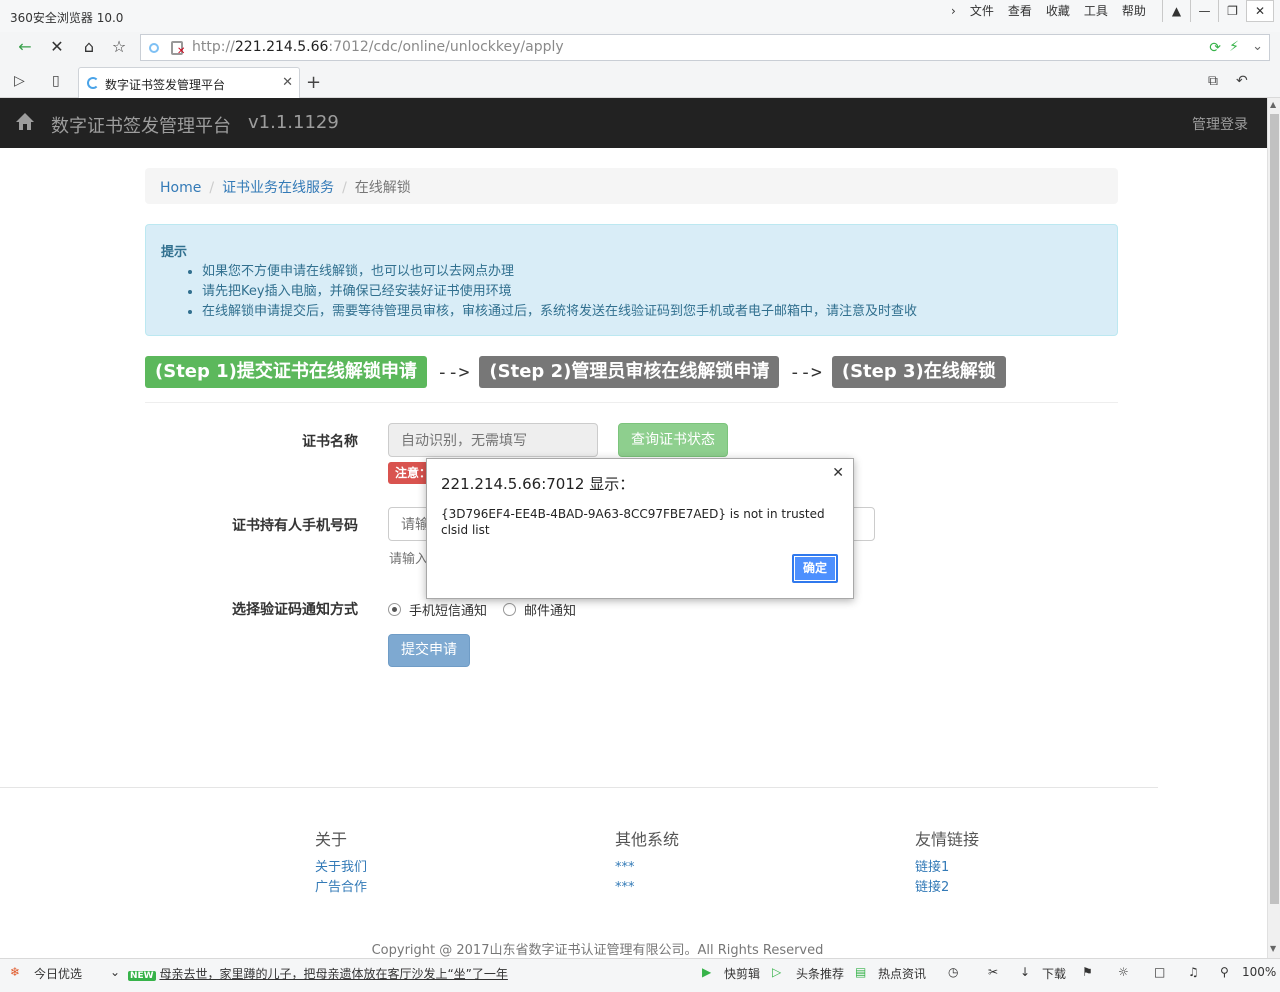 The height and width of the screenshot is (992, 1280). What do you see at coordinates (180, 188) in the screenshot?
I see `breadcrumb-home: Home` at bounding box center [180, 188].